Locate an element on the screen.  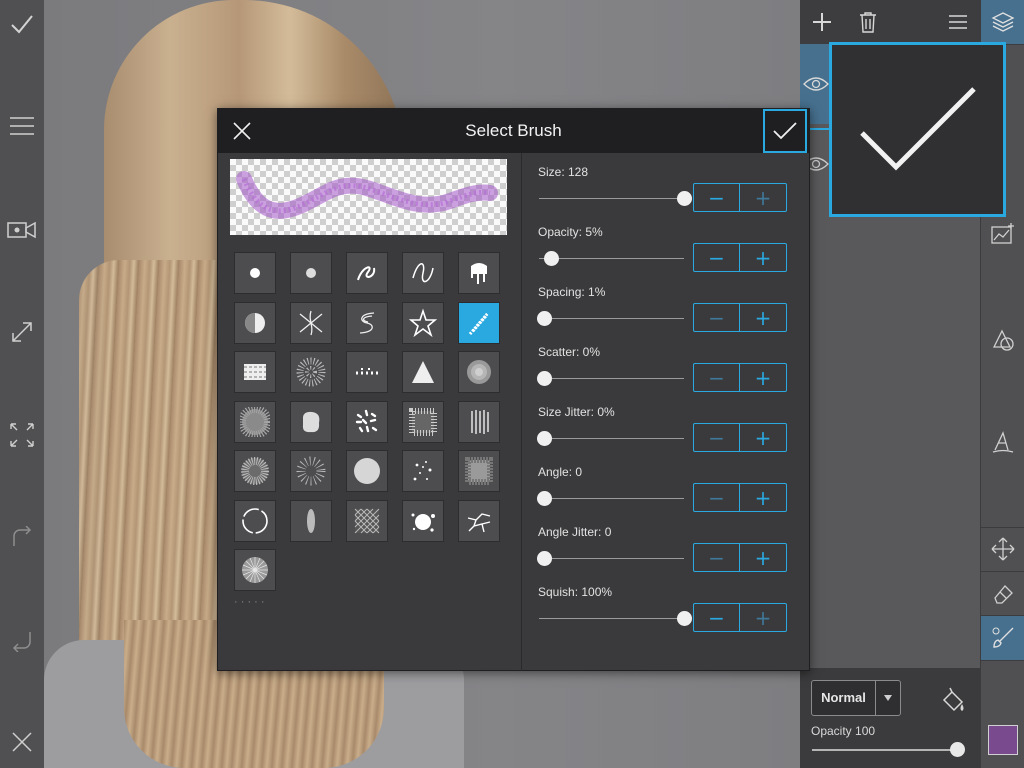
fullscreen-button is located at coordinates (22, 435).